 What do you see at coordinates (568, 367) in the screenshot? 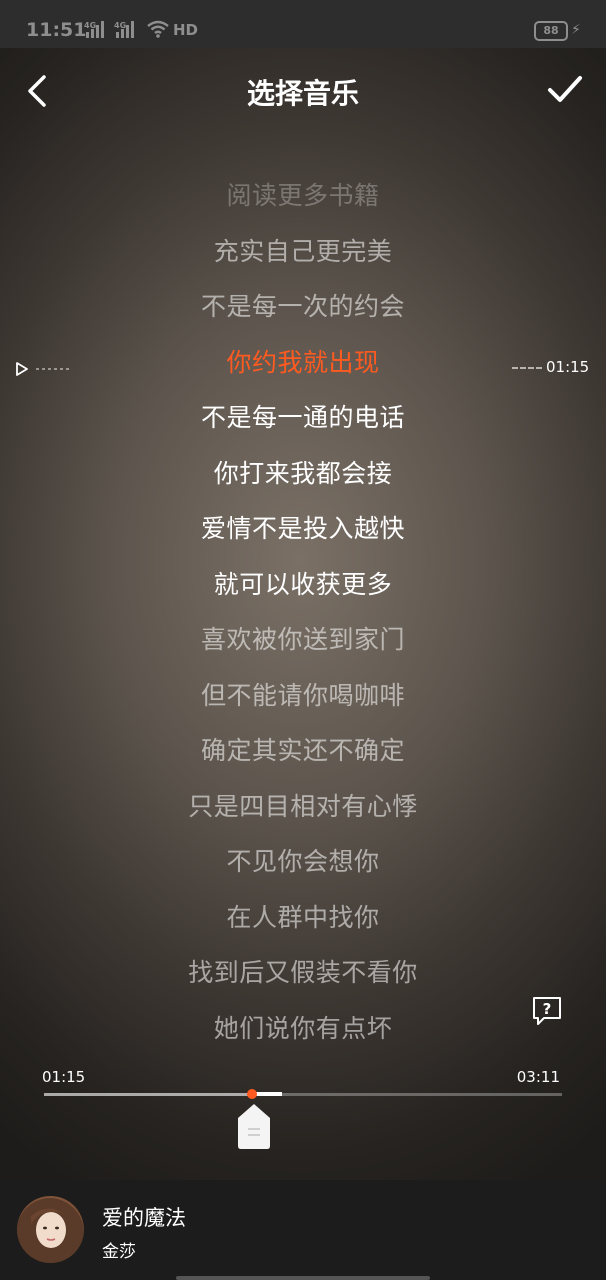
I see `line-time: 01:15` at bounding box center [568, 367].